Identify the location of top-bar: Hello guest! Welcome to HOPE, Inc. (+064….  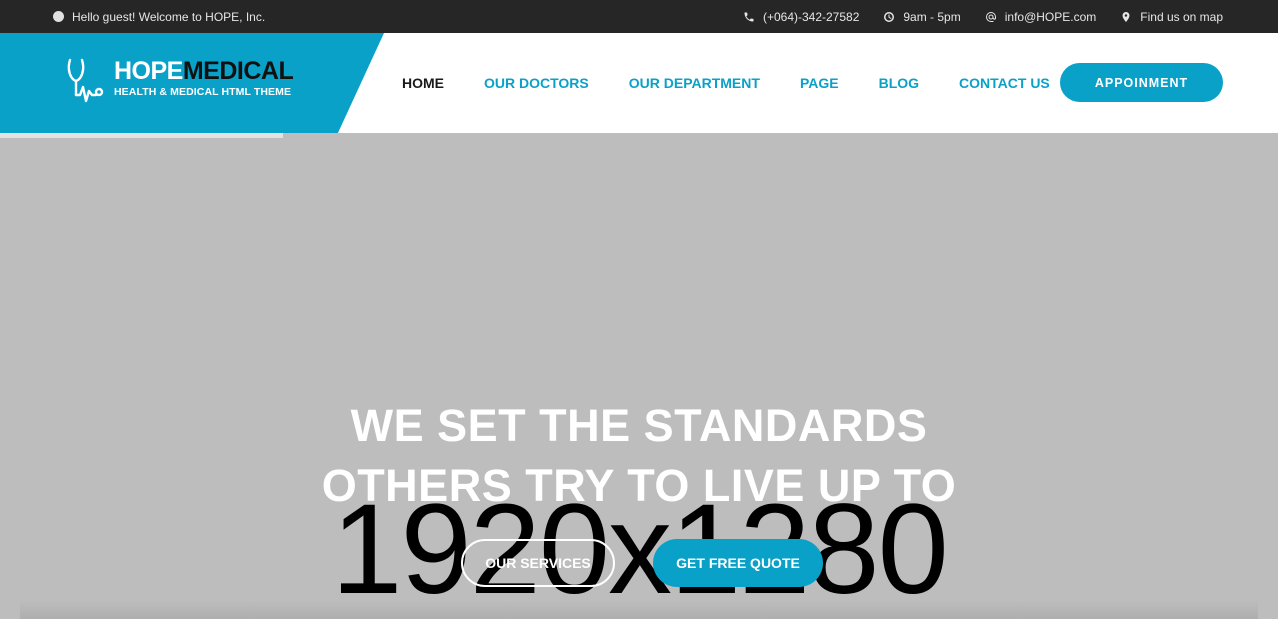
(639, 16).